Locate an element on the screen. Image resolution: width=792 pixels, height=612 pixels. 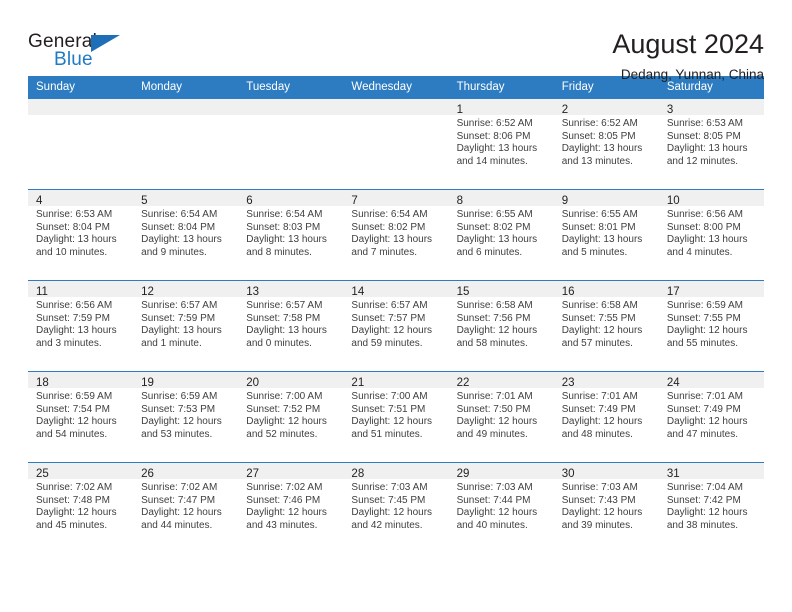
day-number: 29 is located at coordinates (463, 474).